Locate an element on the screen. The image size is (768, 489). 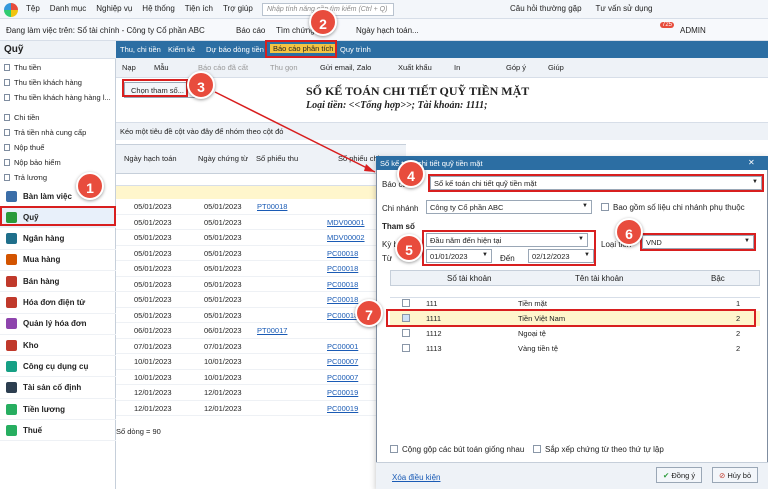
step-badge-2: 2 is located at coordinates (323, 22).